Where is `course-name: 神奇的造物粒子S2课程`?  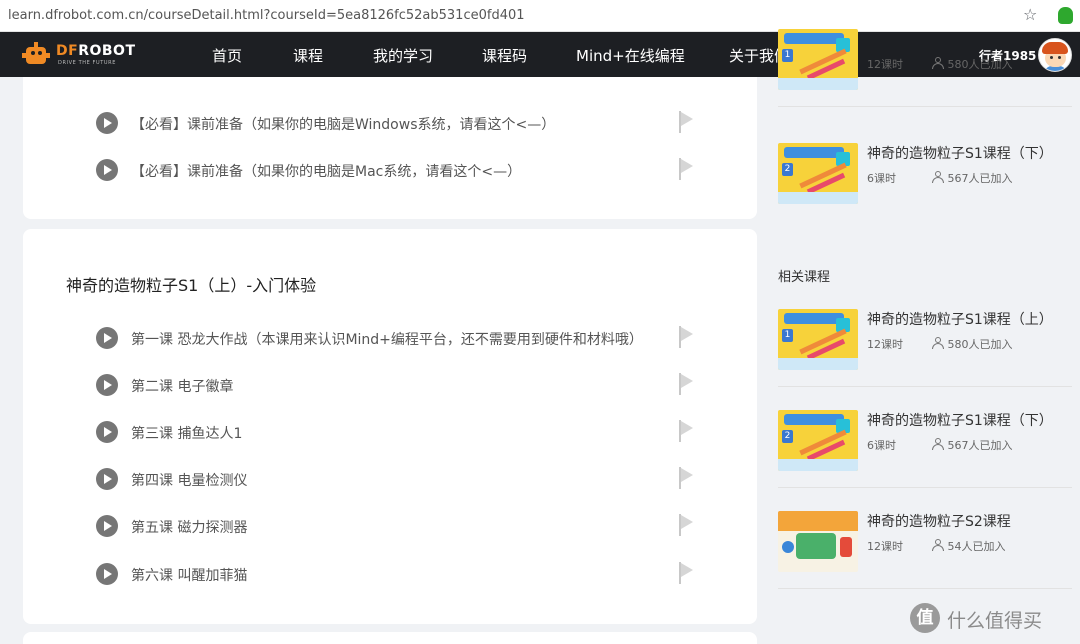
course-name: 神奇的造物粒子S2课程 is located at coordinates (939, 521).